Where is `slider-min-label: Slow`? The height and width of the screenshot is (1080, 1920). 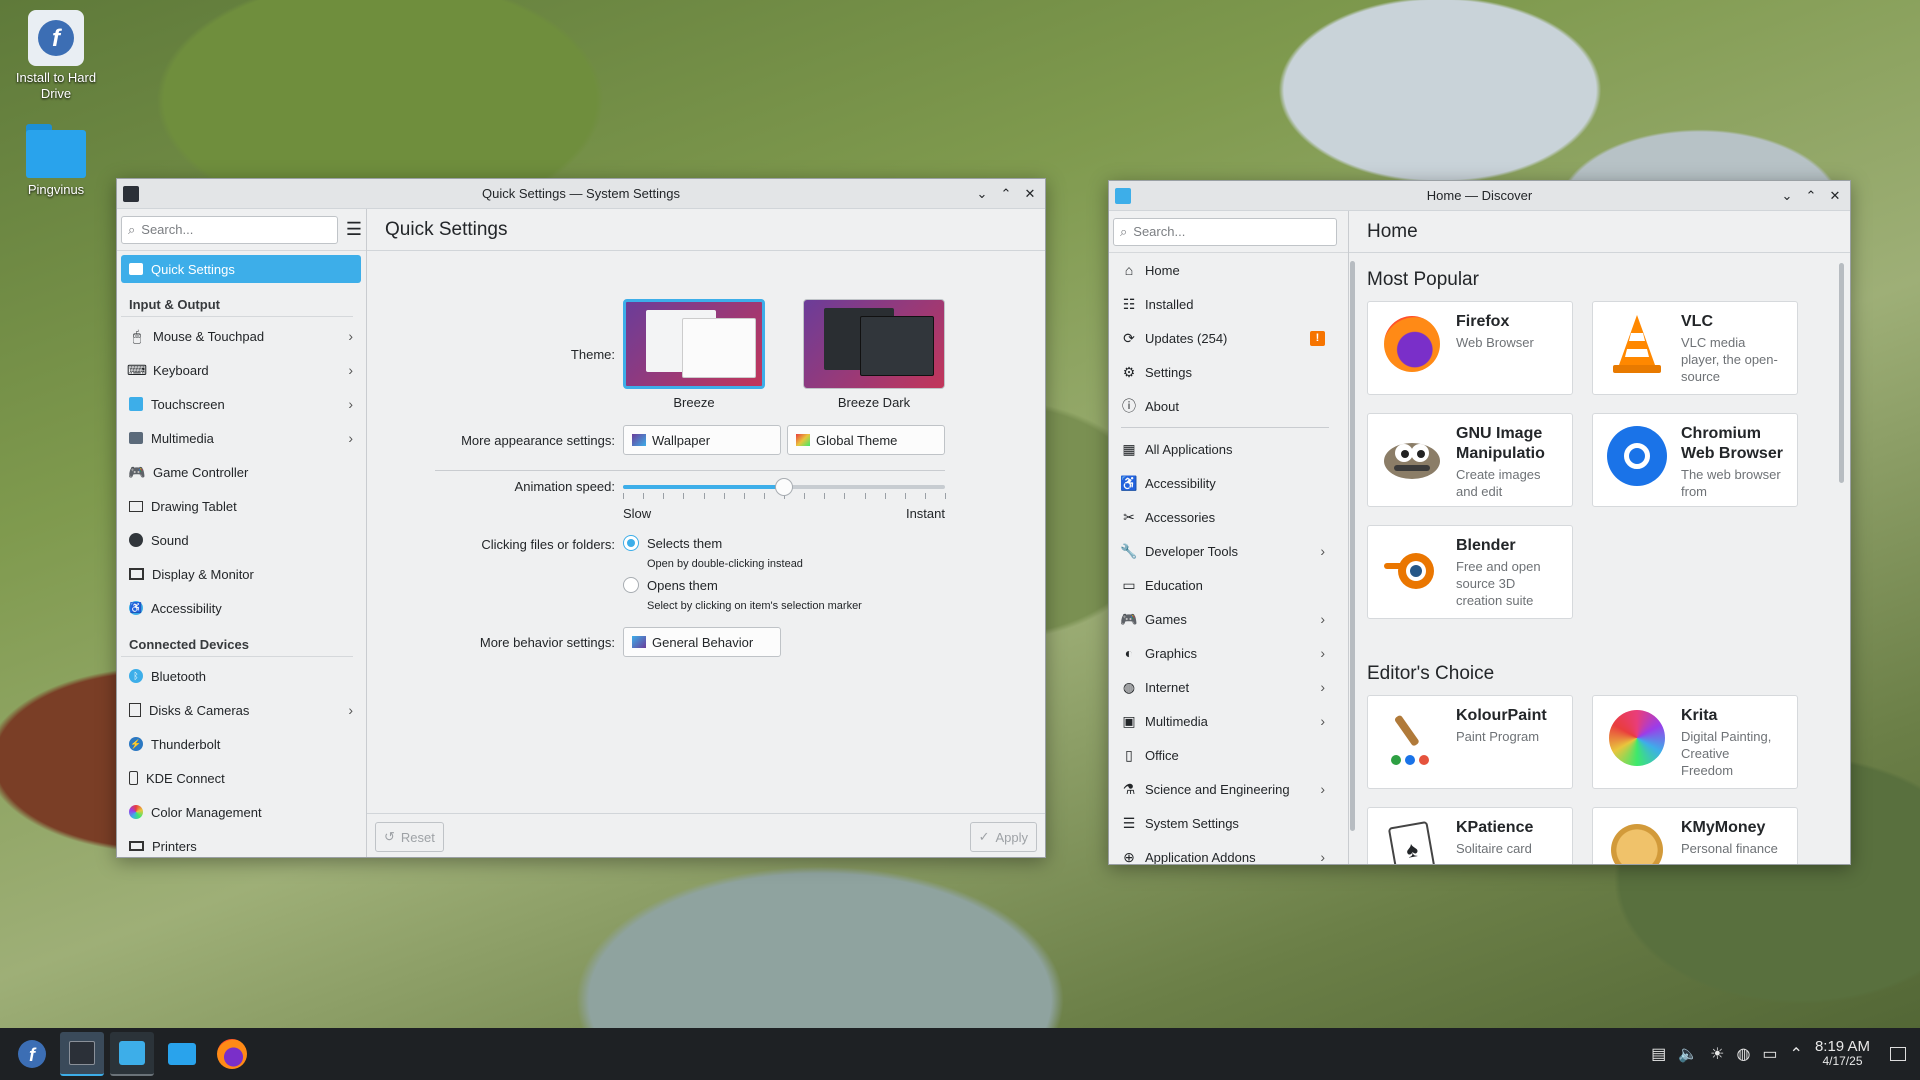 slider-min-label: Slow is located at coordinates (637, 513).